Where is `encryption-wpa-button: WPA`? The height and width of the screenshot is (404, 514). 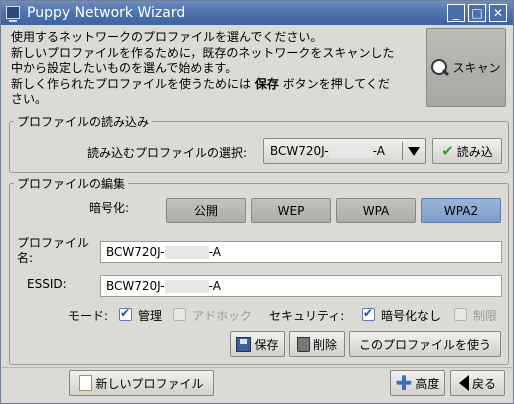
encryption-wpa-button: WPA is located at coordinates (376, 210).